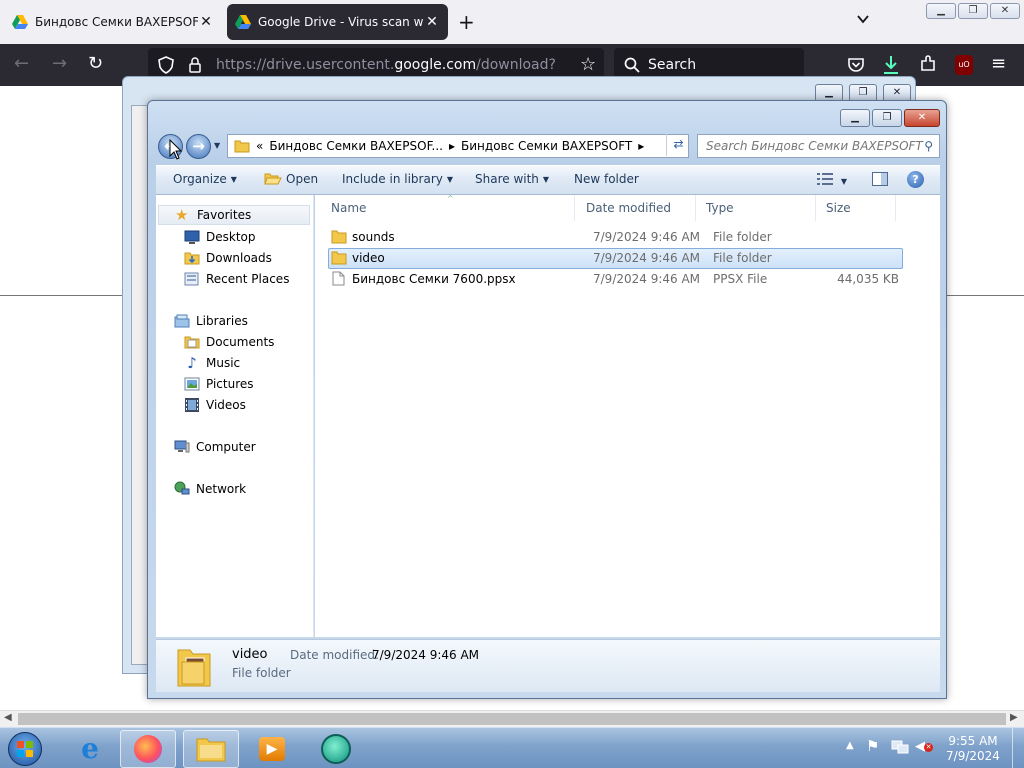  What do you see at coordinates (973, 11) in the screenshot?
I see `restore-icon: ❐` at bounding box center [973, 11].